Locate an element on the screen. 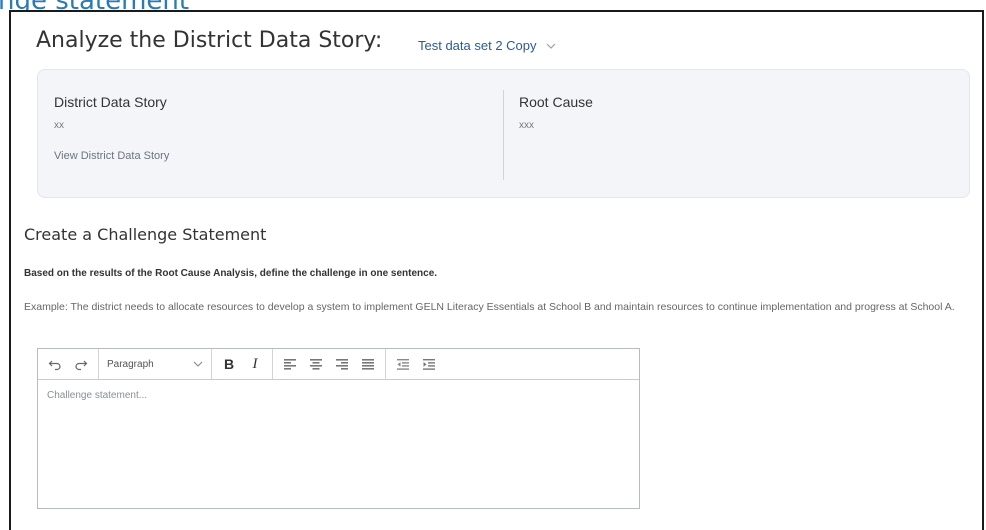 This screenshot has height=530, width=986. indent-icon is located at coordinates (429, 364).